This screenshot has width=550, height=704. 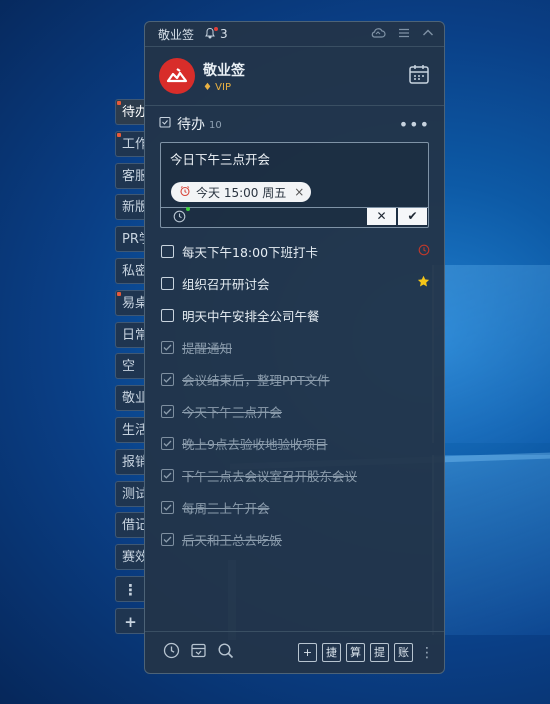 I want to click on history-clock-icon, so click(x=171, y=652).